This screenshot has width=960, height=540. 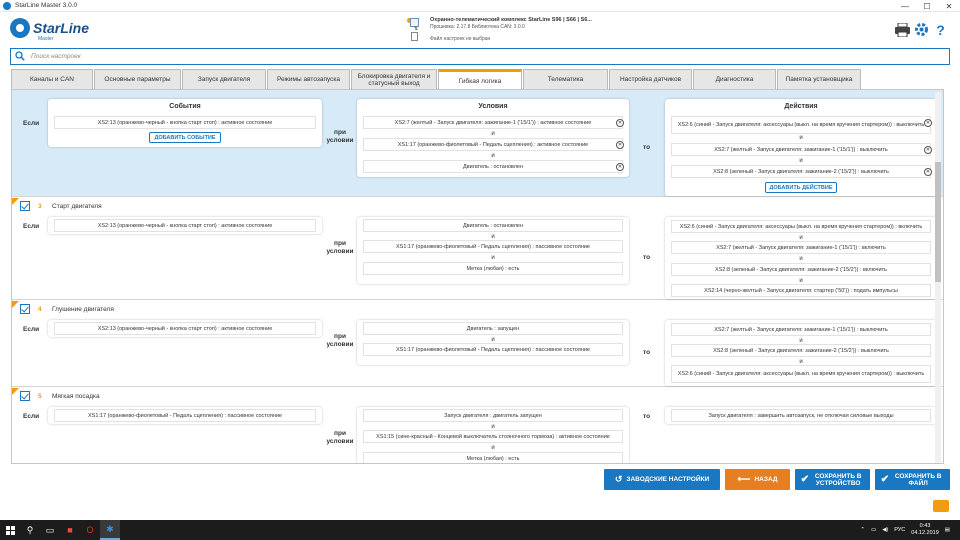 I want to click on maximize-button: ☐, so click(x=927, y=6).